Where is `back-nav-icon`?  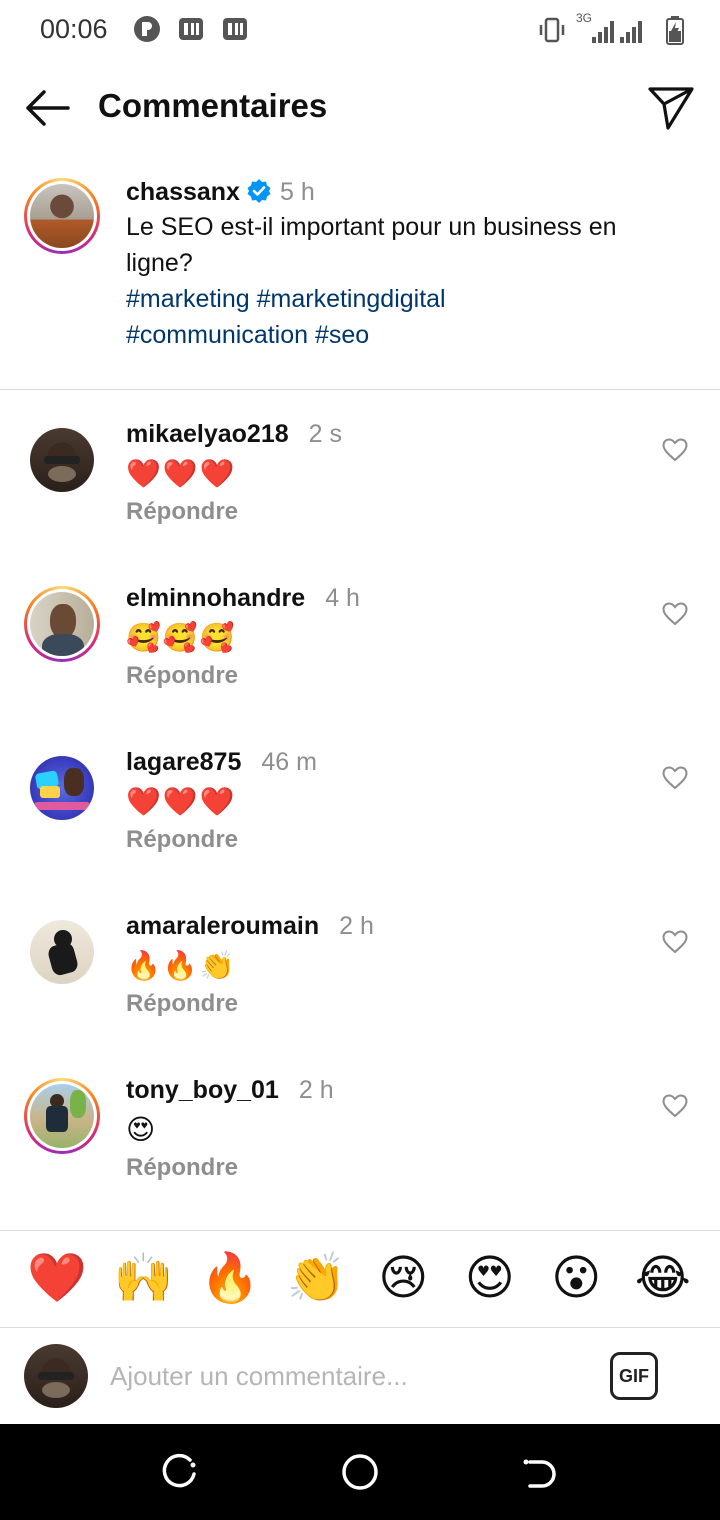 back-nav-icon is located at coordinates (540, 1472).